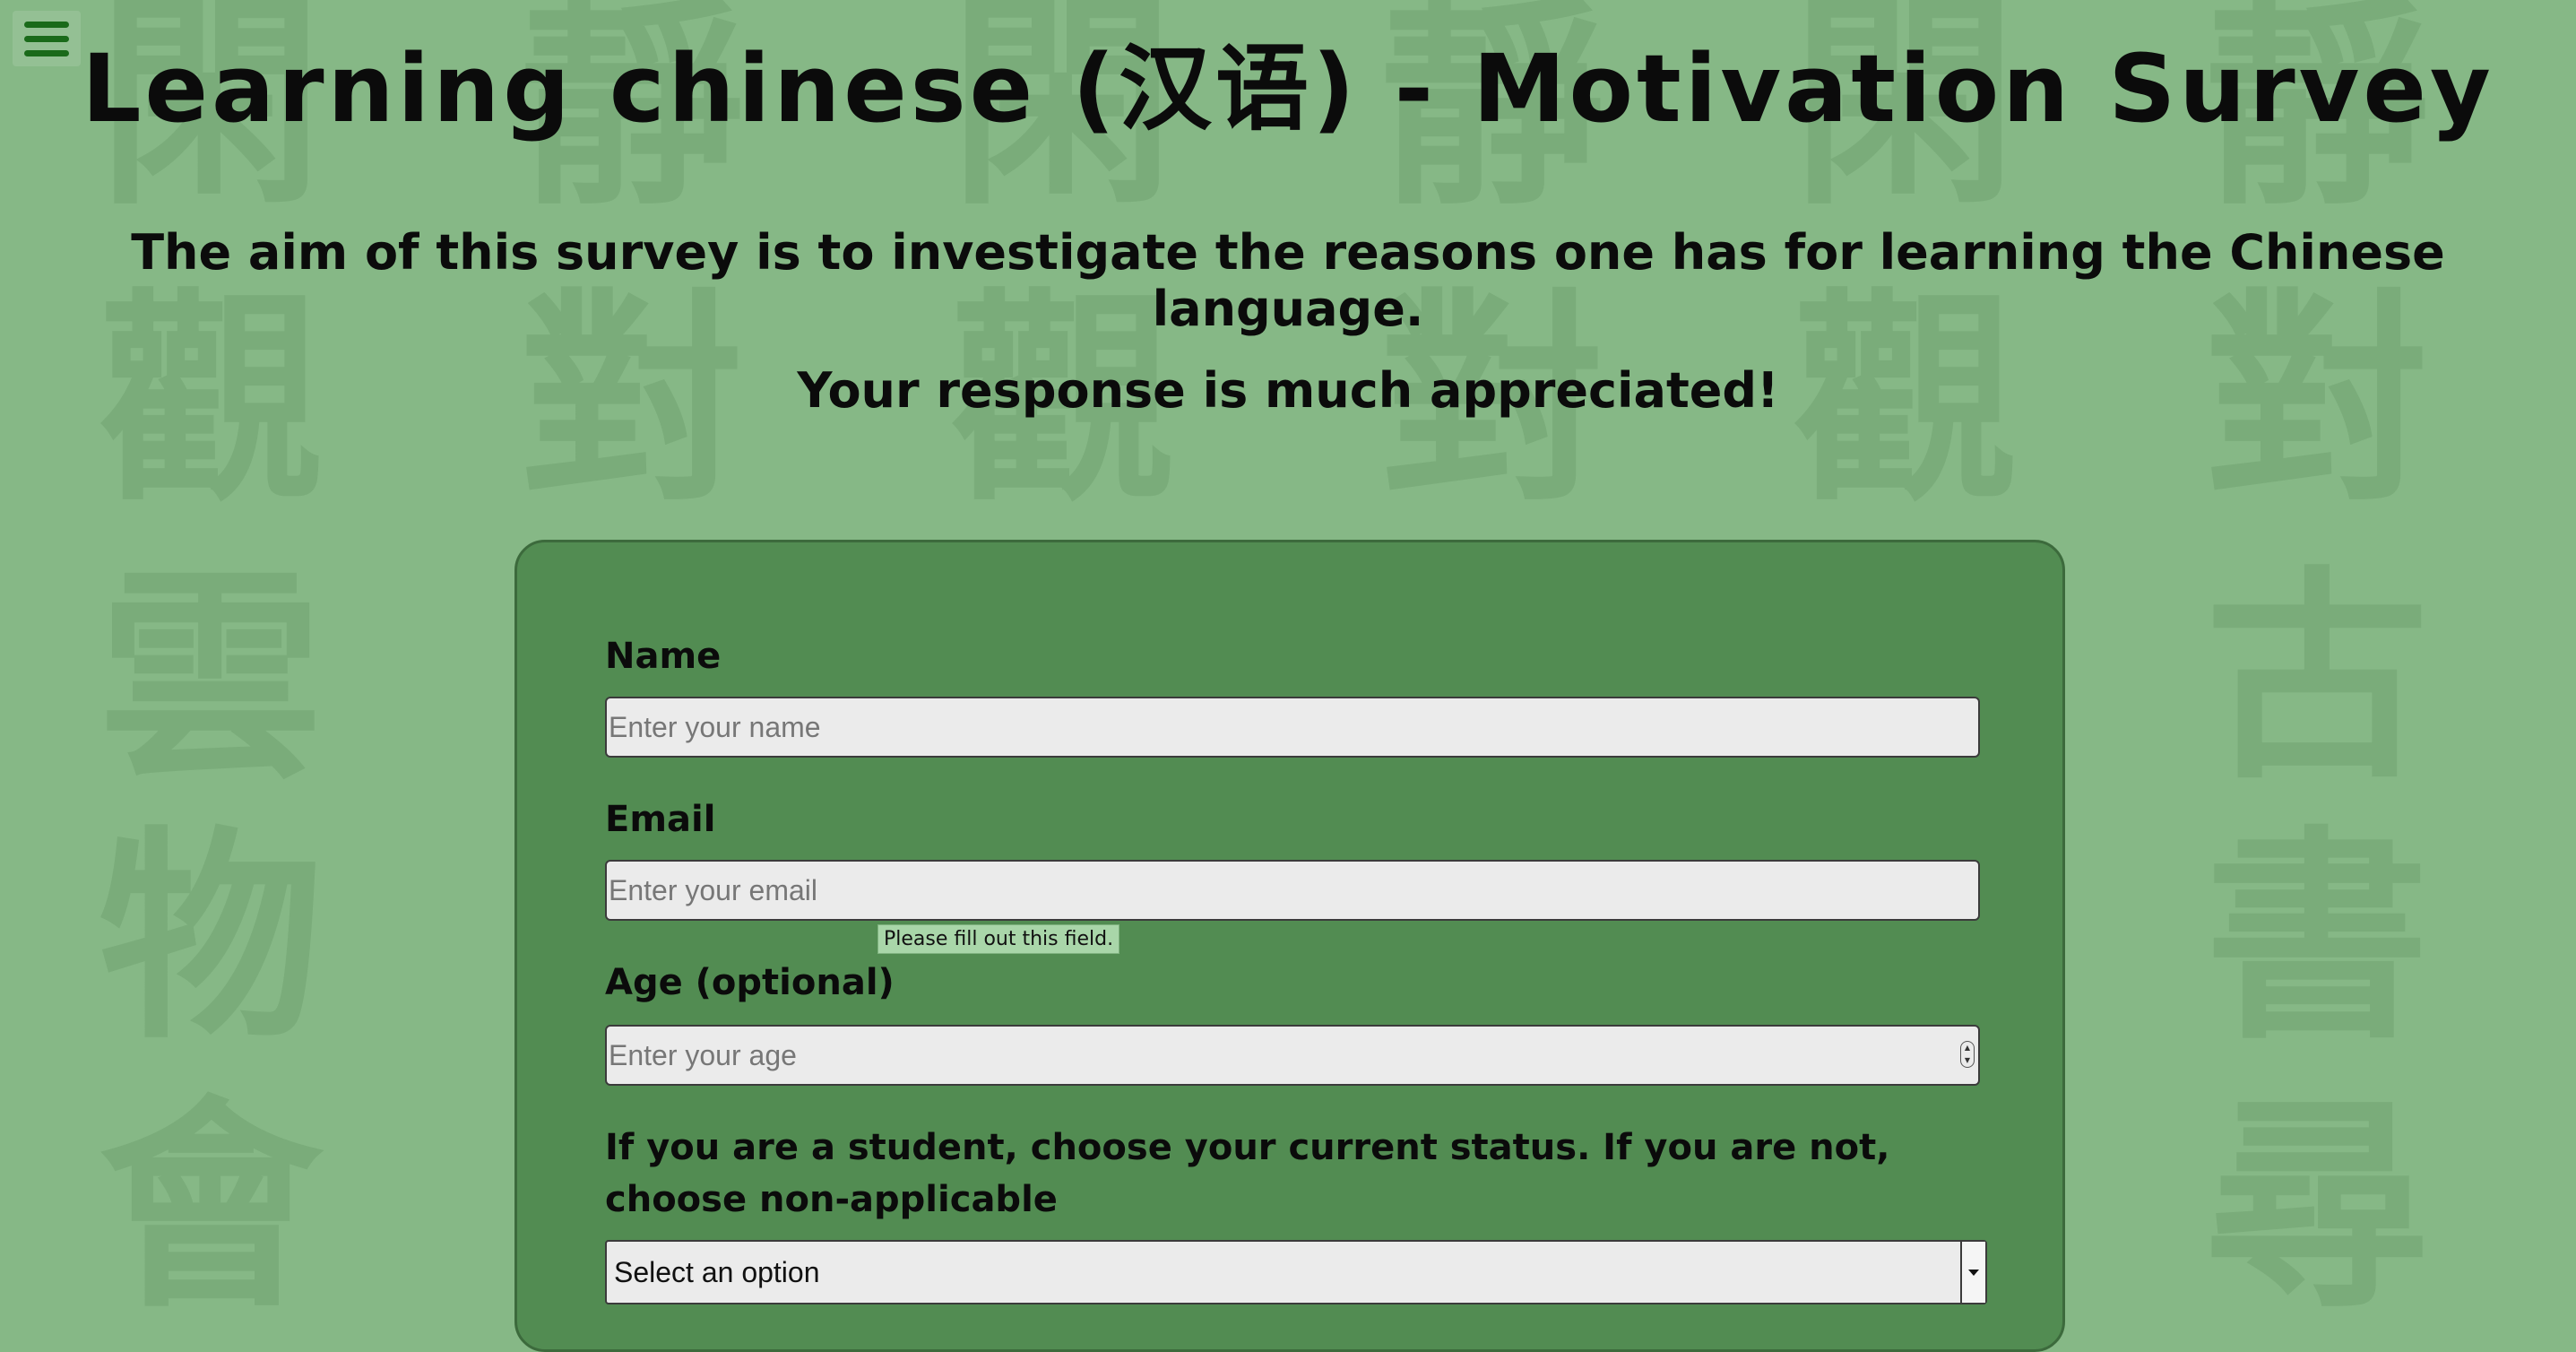 Image resolution: width=2576 pixels, height=1352 pixels. I want to click on student-status-select: Select an option, so click(1296, 1272).